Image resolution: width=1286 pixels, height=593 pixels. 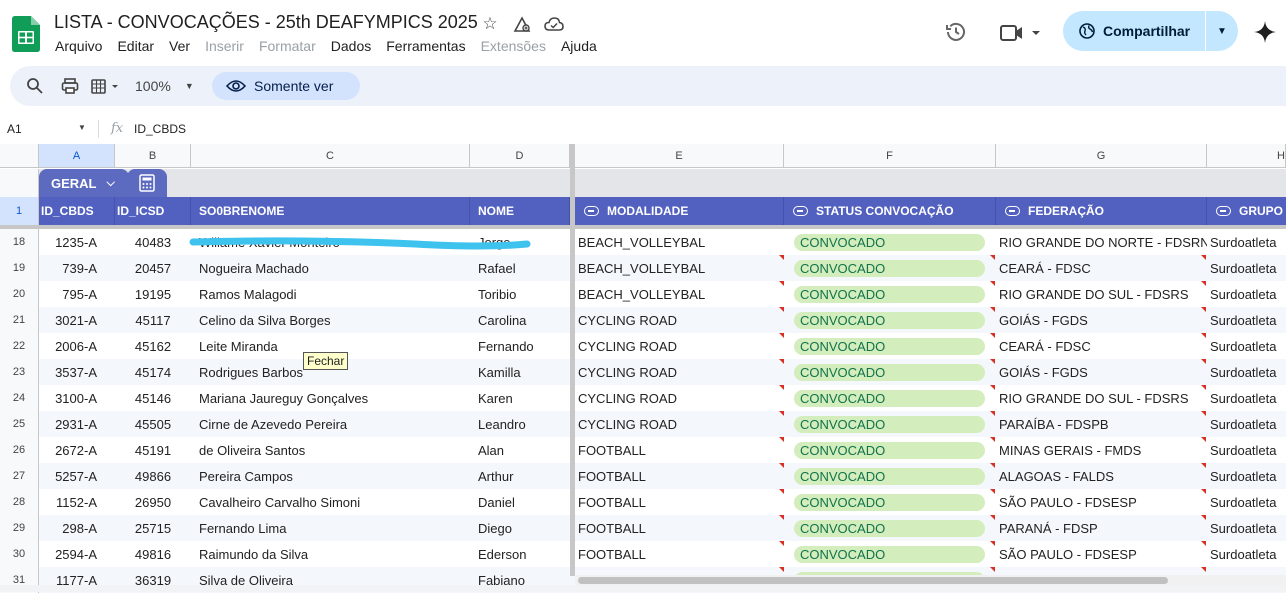 What do you see at coordinates (153, 554) in the screenshot?
I see `cell-id-icsd: 49816` at bounding box center [153, 554].